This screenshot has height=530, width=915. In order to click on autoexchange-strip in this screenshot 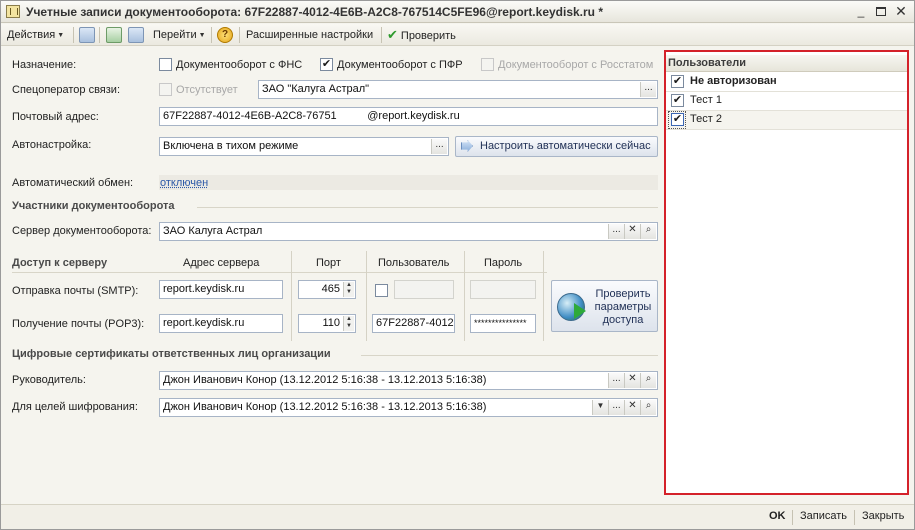, I will do `click(408, 182)`.